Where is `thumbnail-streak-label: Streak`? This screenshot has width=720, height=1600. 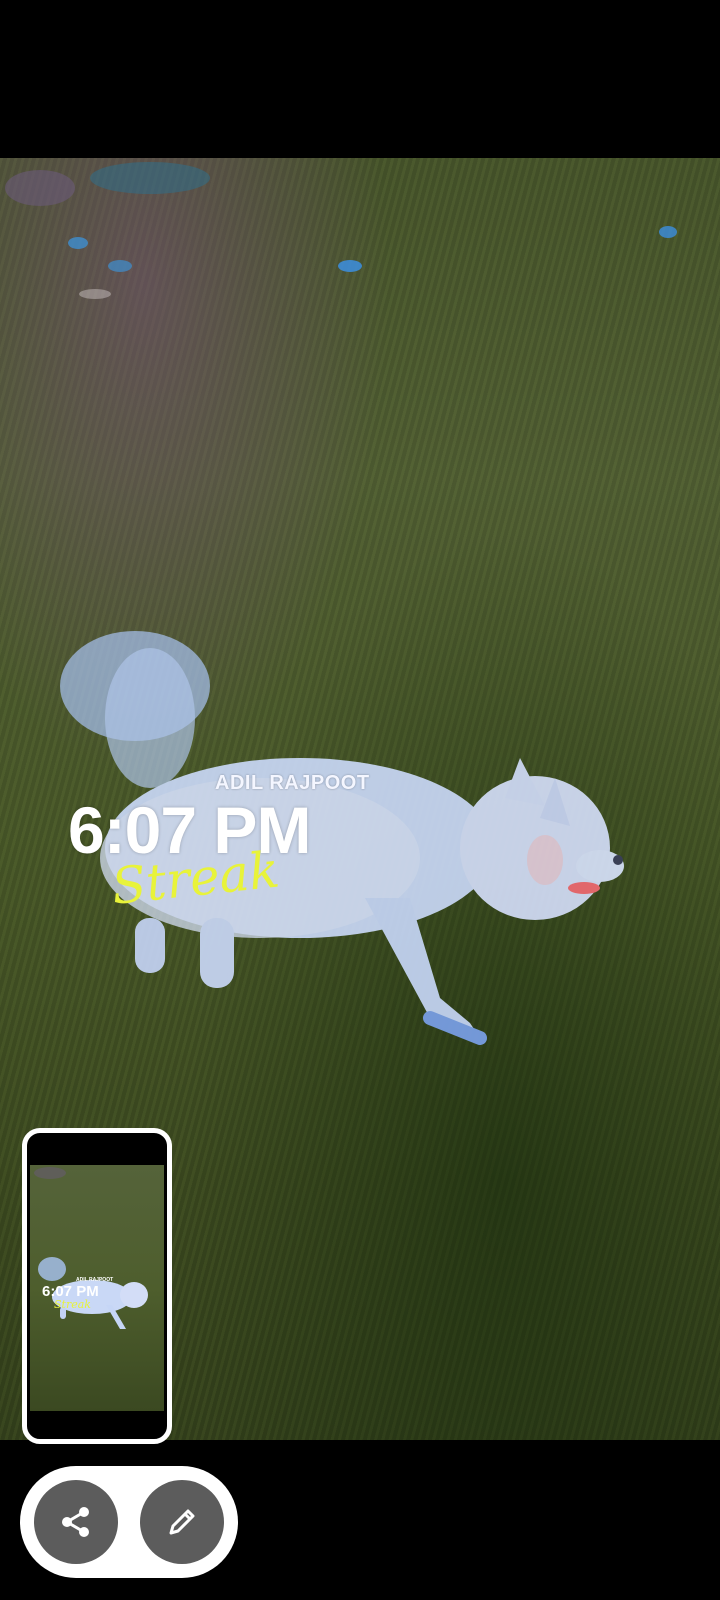 thumbnail-streak-label: Streak is located at coordinates (72, 1304).